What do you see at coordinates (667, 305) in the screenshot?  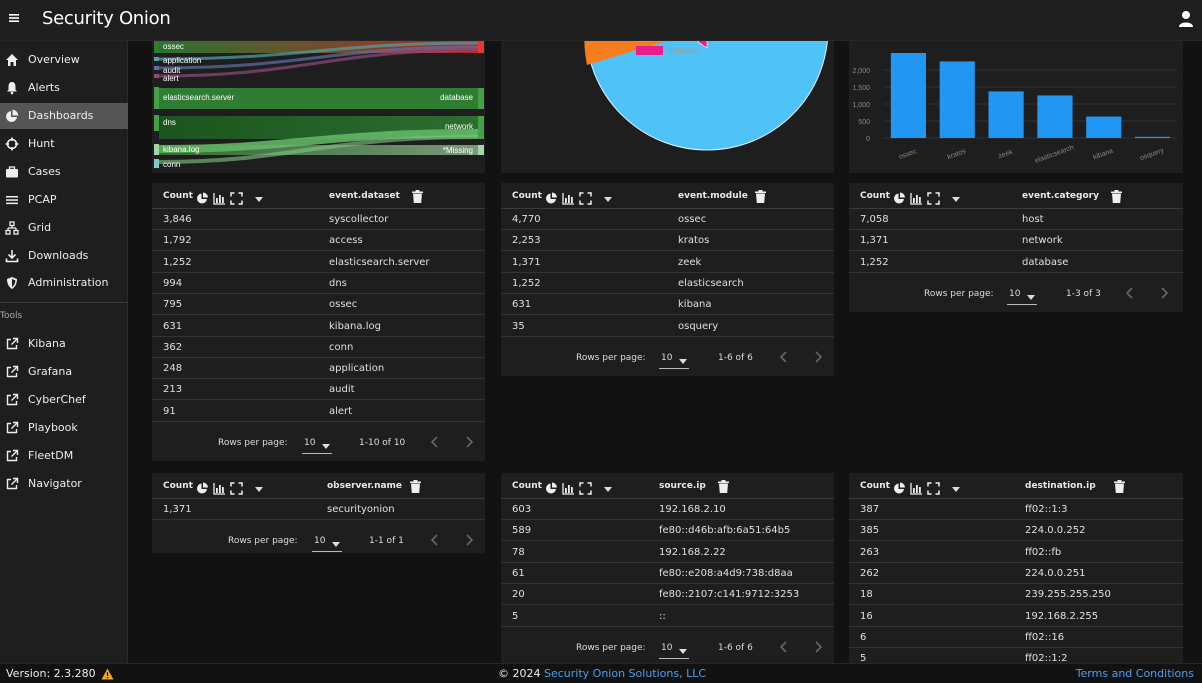 I see `table-row: 631 kibana` at bounding box center [667, 305].